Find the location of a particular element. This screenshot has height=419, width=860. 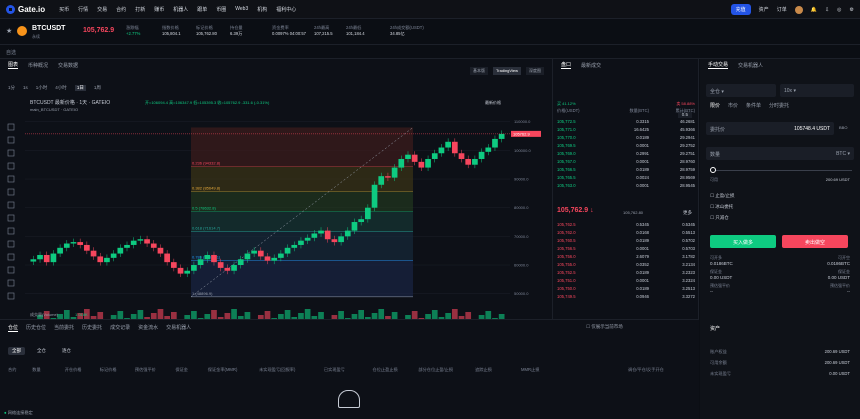

settings-icon: ⚙ is located at coordinates (852, 10).